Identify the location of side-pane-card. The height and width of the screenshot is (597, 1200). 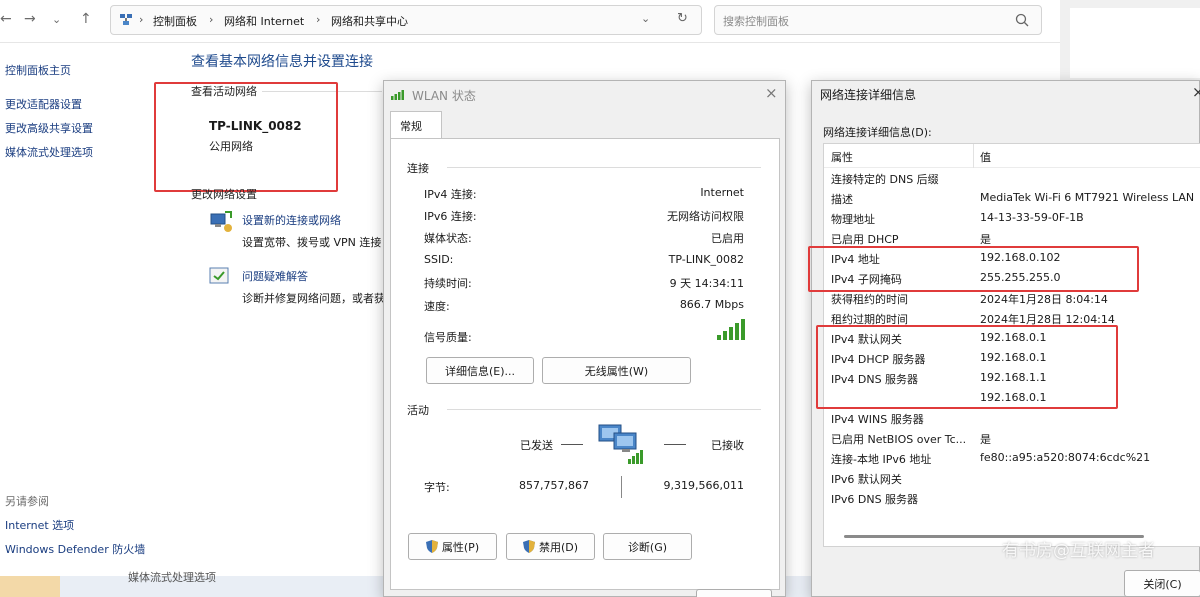
(1135, 43).